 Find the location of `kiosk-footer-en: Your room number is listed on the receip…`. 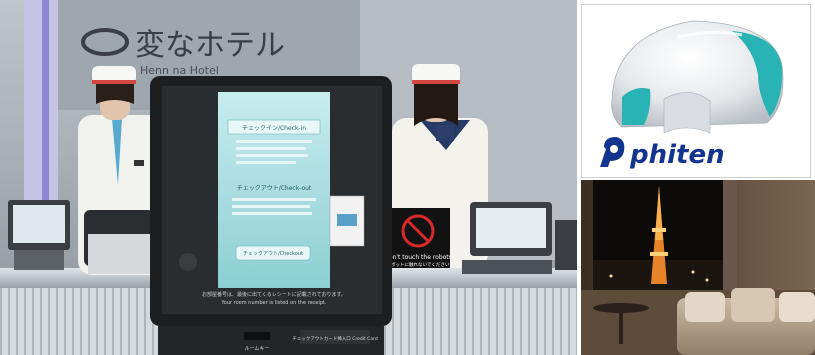

kiosk-footer-en: Your room number is listed on the receip… is located at coordinates (273, 303).